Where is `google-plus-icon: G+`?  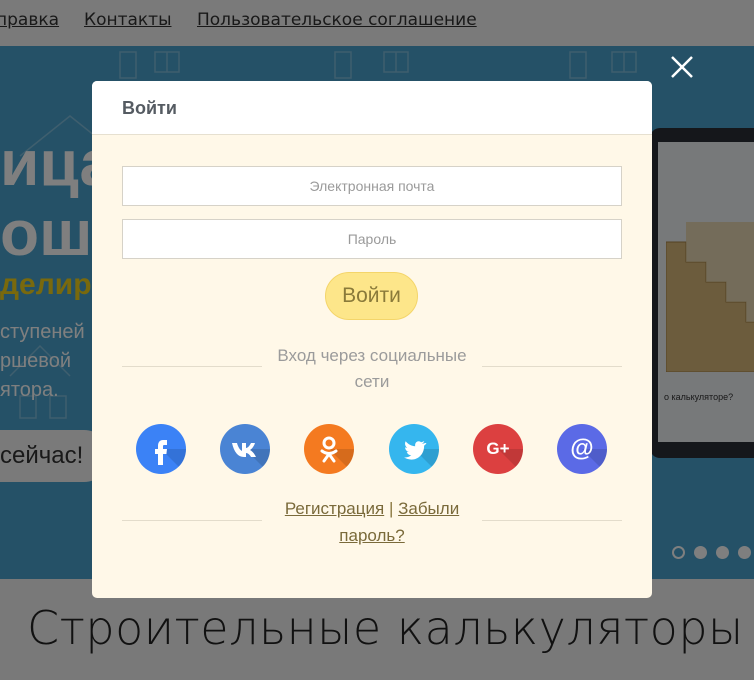 google-plus-icon: G+ is located at coordinates (498, 448).